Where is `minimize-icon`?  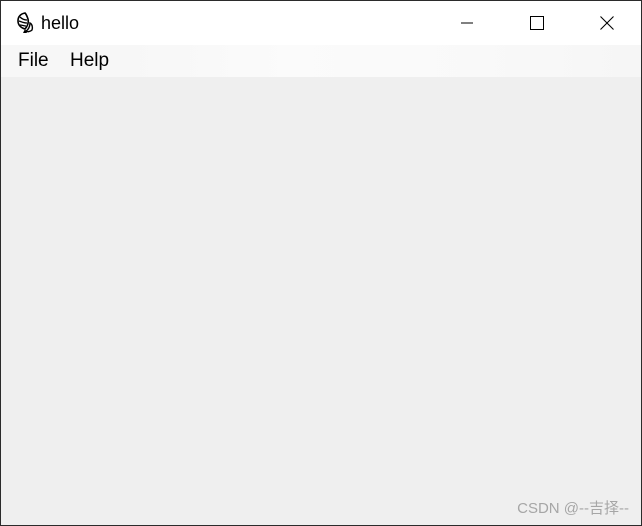
minimize-icon is located at coordinates (467, 23).